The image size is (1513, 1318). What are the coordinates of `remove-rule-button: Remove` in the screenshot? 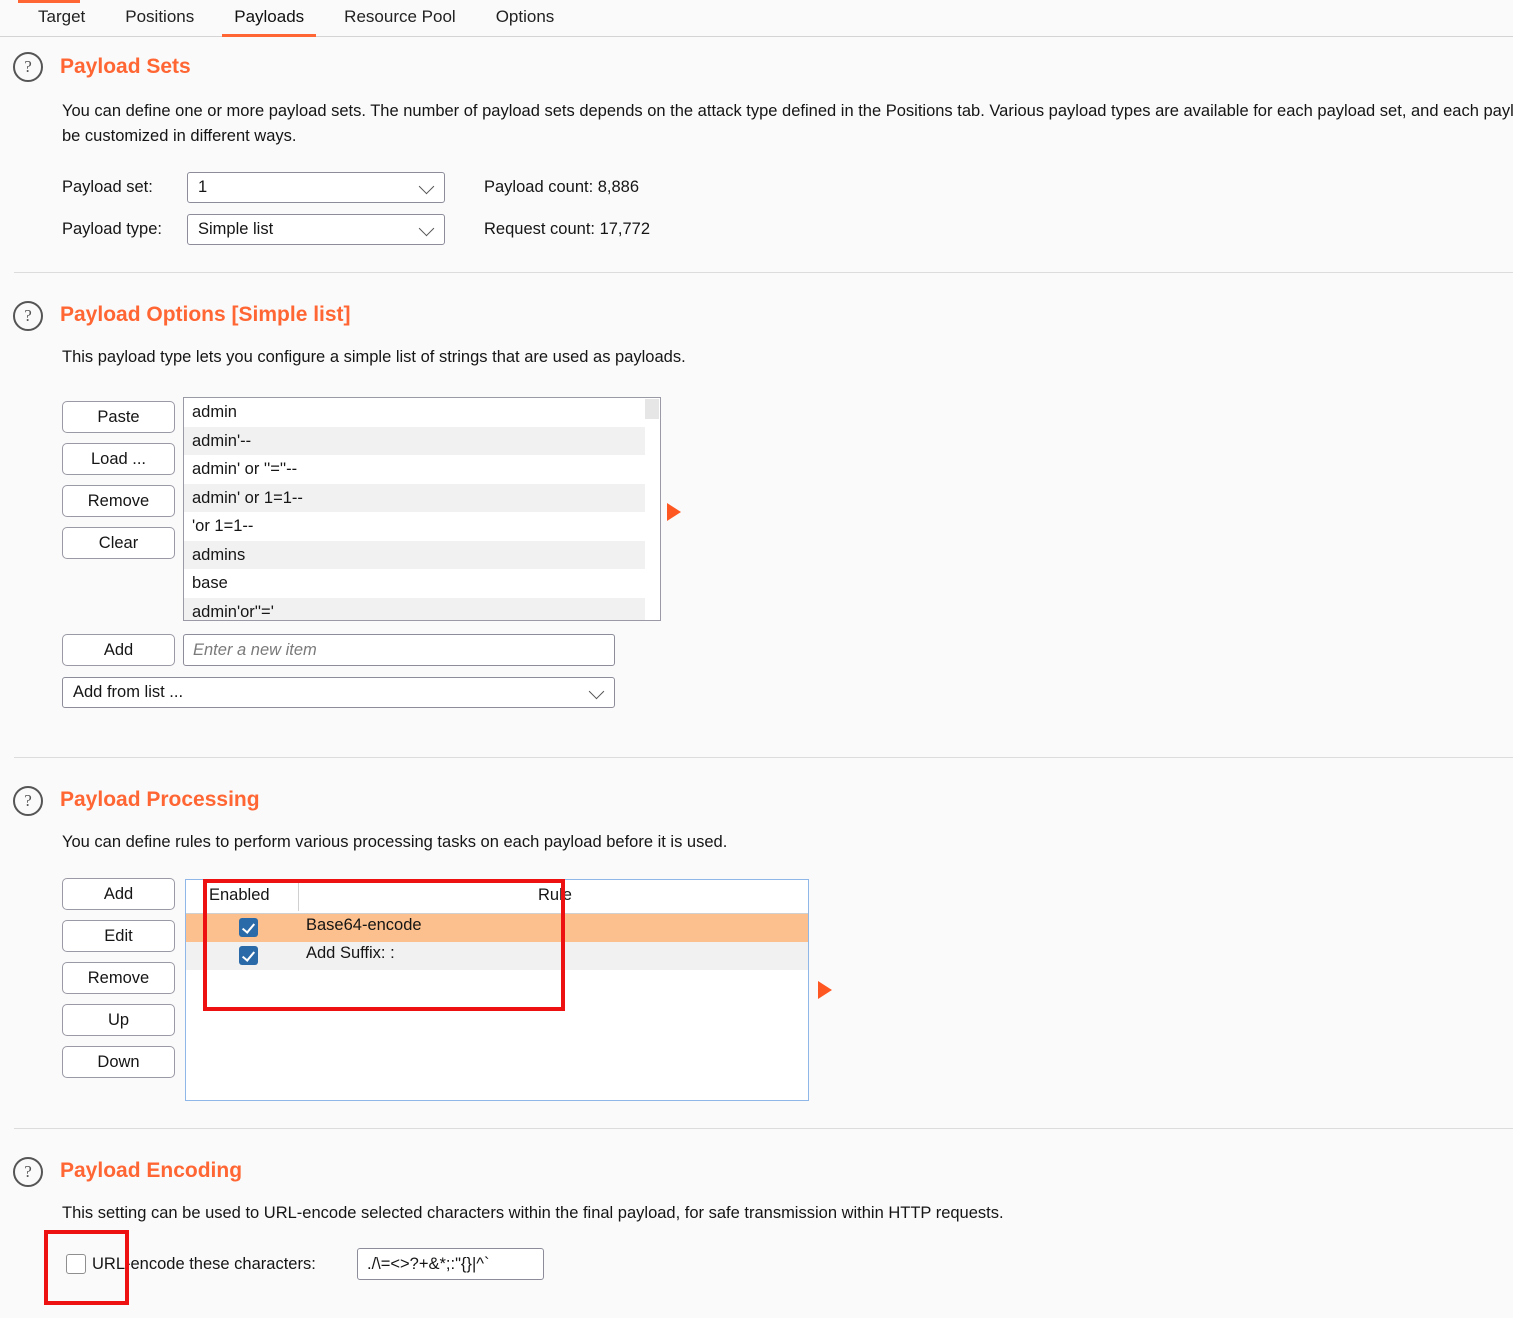 It's located at (118, 978).